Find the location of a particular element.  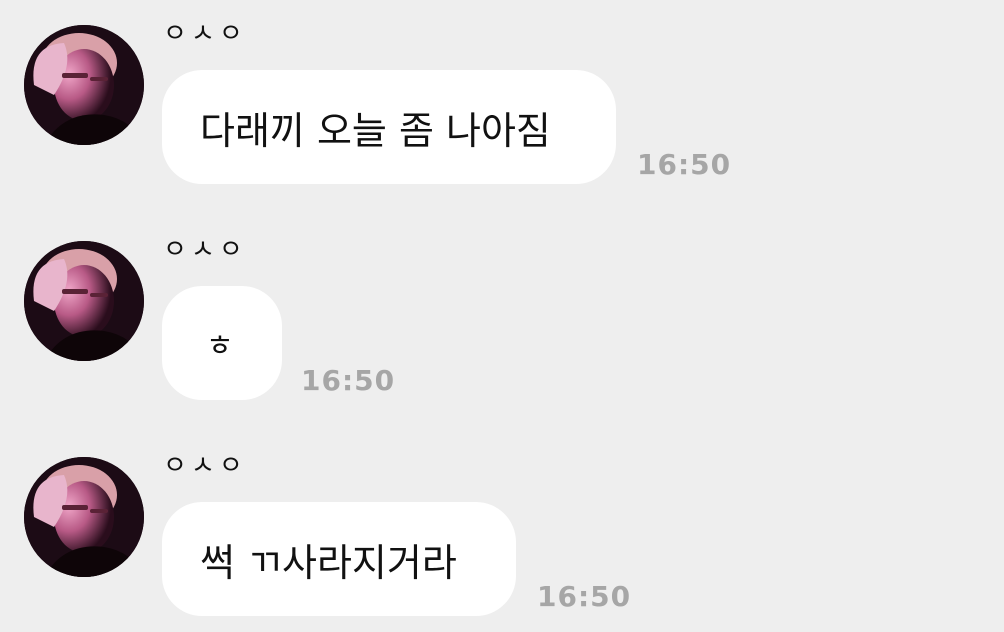

message-bubble: 썩 ㄲ사라지거라 is located at coordinates (339, 559).